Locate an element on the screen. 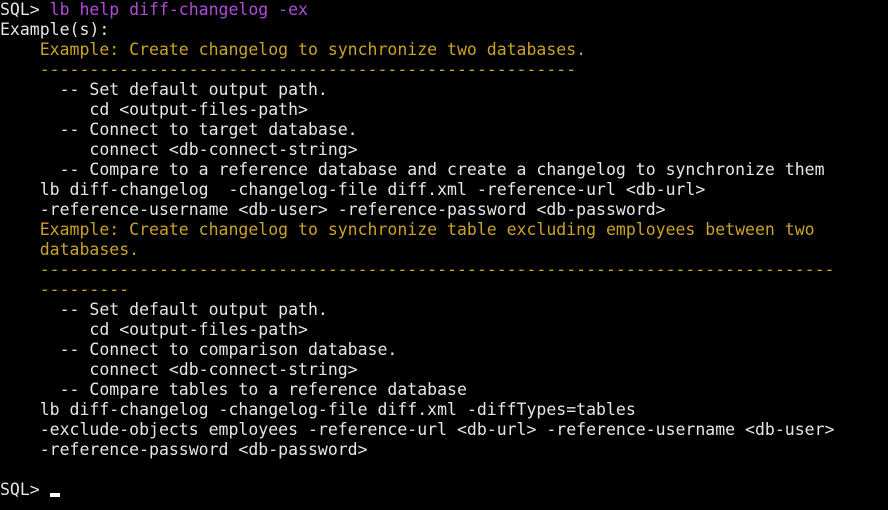  command-line: SQL> lb help diff-changelog -ex is located at coordinates (154, 10).